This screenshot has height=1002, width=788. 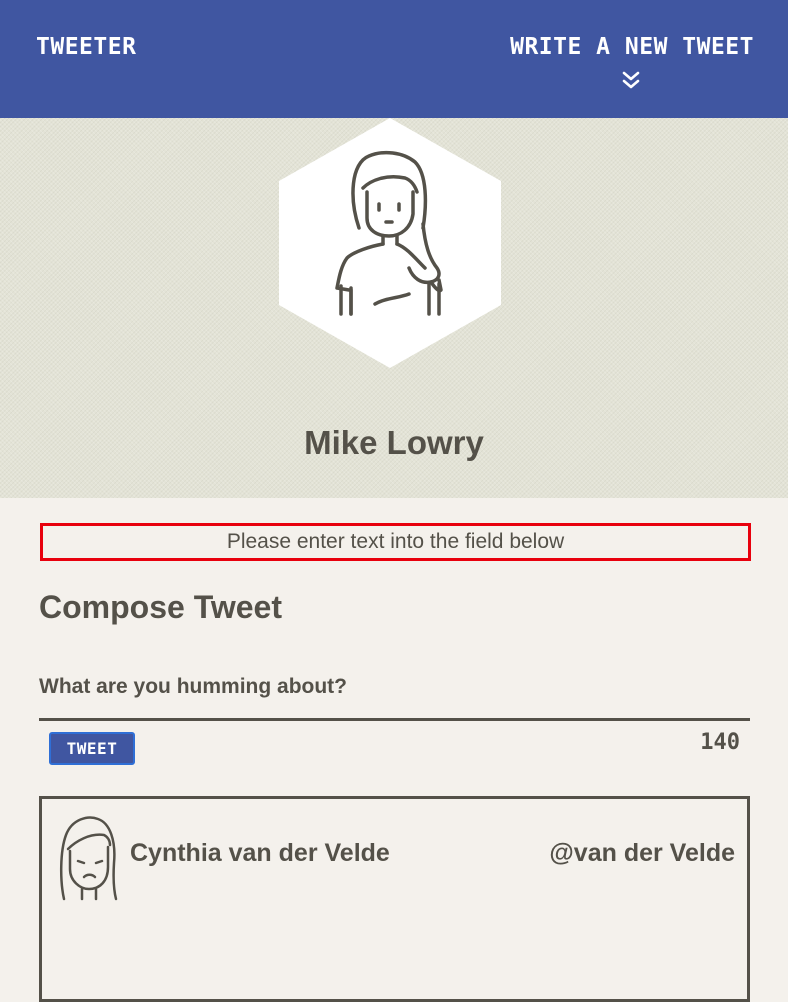 I want to click on tweet-text-input, so click(x=394, y=688).